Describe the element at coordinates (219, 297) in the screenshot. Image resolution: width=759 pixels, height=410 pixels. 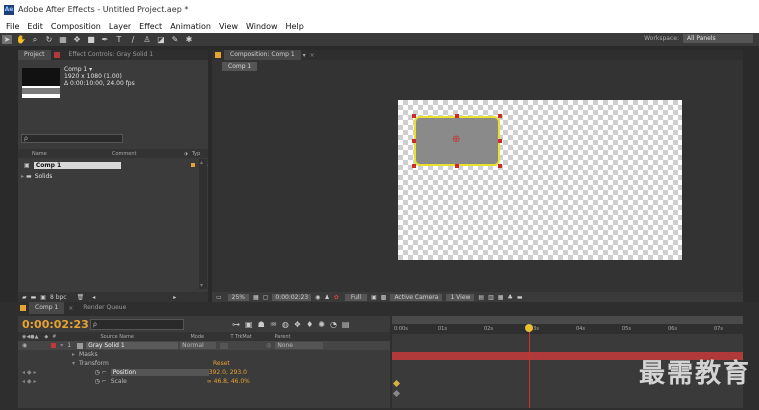
I see `always-preview-icon: ▭` at that location.